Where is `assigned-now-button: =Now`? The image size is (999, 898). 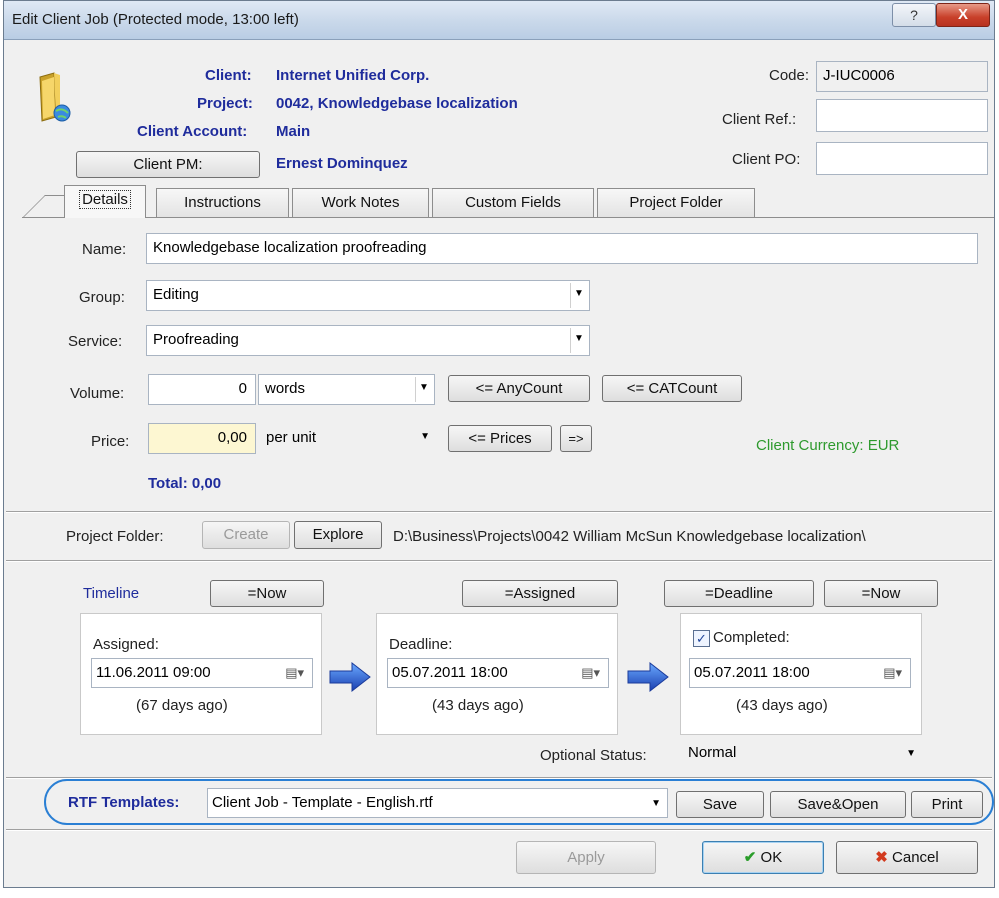
assigned-now-button: =Now is located at coordinates (267, 593).